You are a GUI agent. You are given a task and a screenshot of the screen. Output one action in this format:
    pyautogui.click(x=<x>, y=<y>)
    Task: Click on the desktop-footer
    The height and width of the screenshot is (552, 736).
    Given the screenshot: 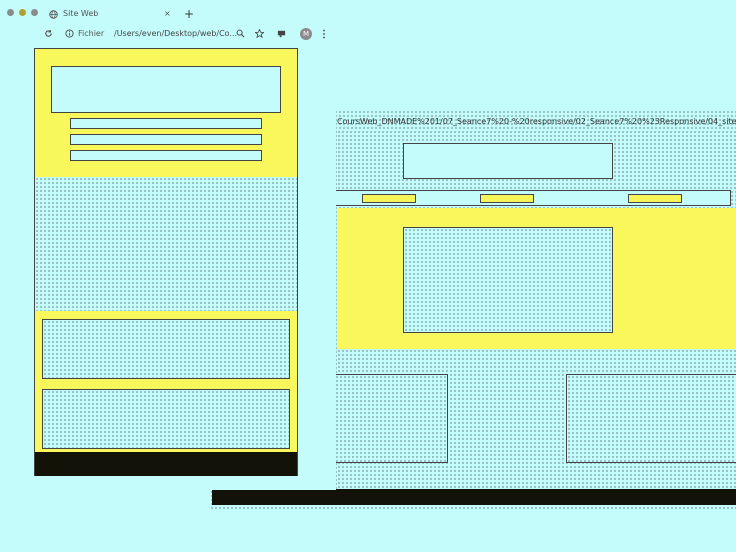 What is the action you would take?
    pyautogui.click(x=474, y=497)
    